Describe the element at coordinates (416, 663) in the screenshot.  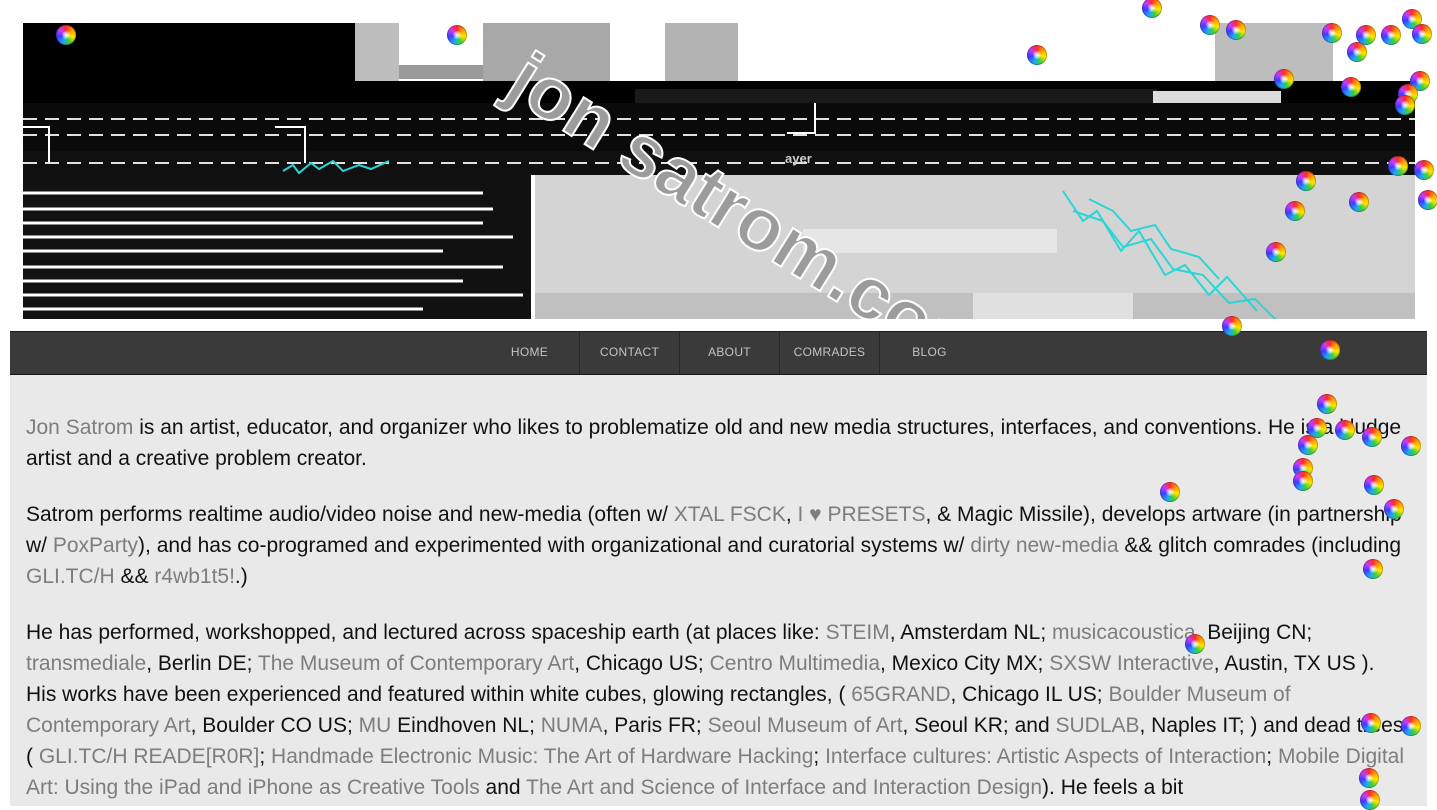
I see `mca-chicago-link: The Museum of Contemporary Art` at that location.